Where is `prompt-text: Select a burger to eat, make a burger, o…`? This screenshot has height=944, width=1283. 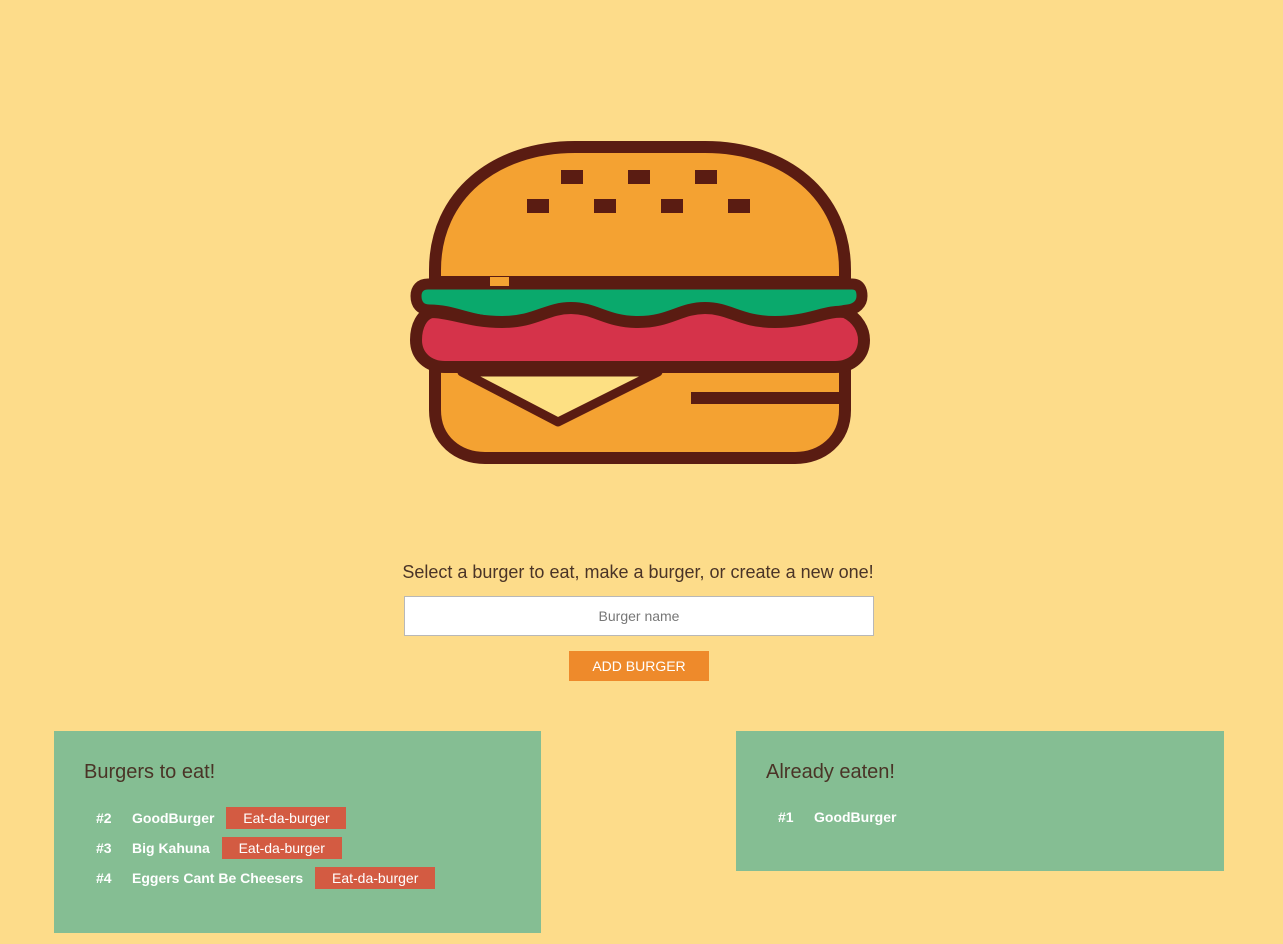 prompt-text: Select a burger to eat, make a burger, o… is located at coordinates (638, 572).